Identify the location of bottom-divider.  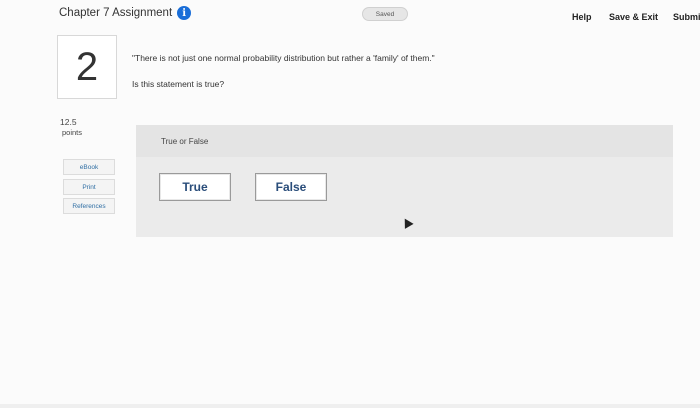
(350, 406).